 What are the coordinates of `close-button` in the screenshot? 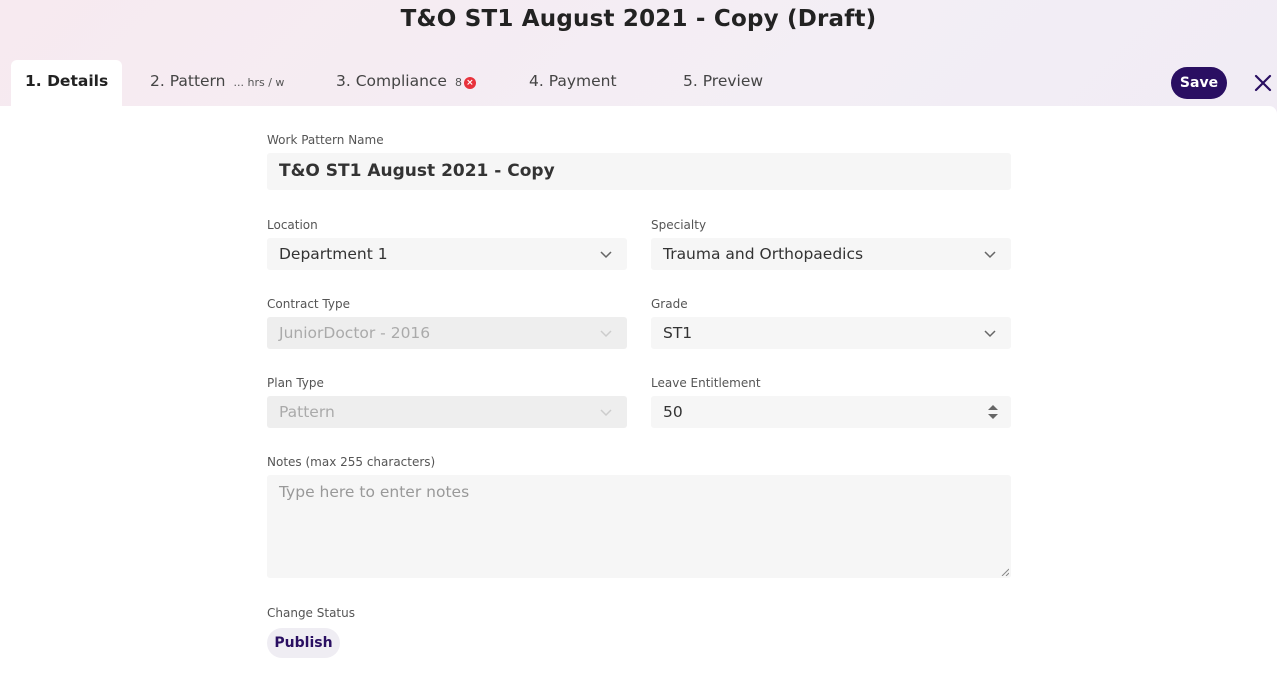 It's located at (1263, 83).